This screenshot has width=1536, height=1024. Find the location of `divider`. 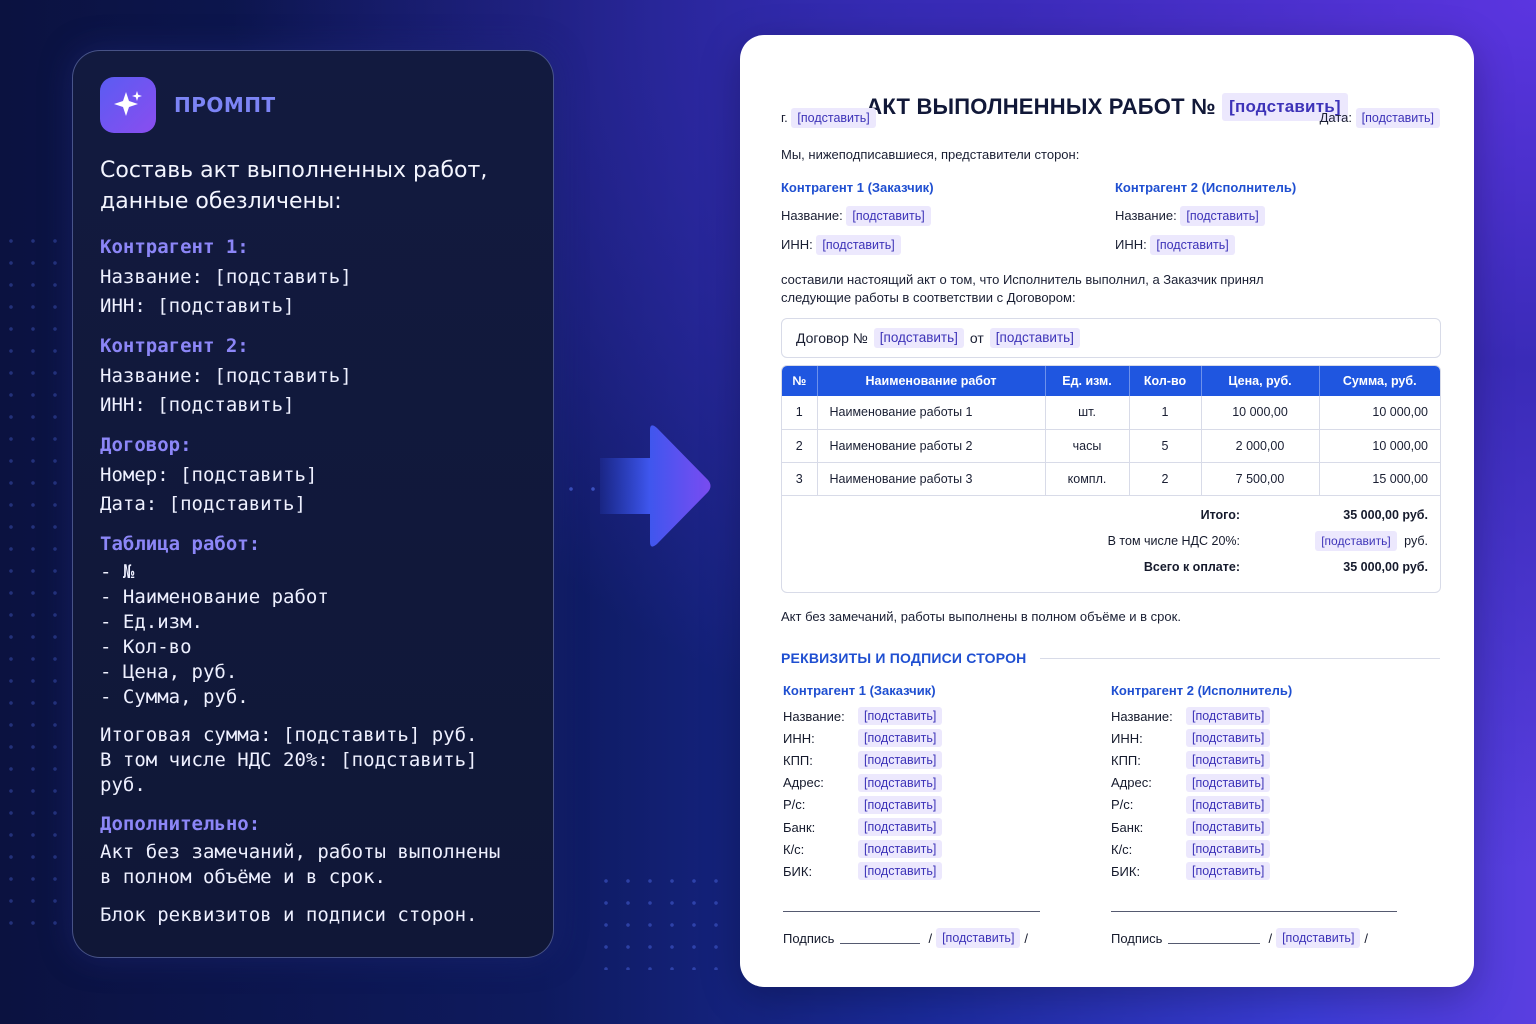

divider is located at coordinates (1240, 658).